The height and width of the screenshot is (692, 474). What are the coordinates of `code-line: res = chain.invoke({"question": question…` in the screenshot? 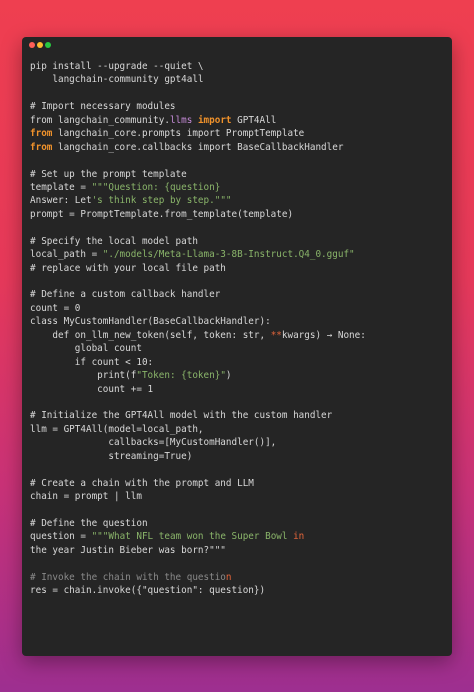 It's located at (198, 590).